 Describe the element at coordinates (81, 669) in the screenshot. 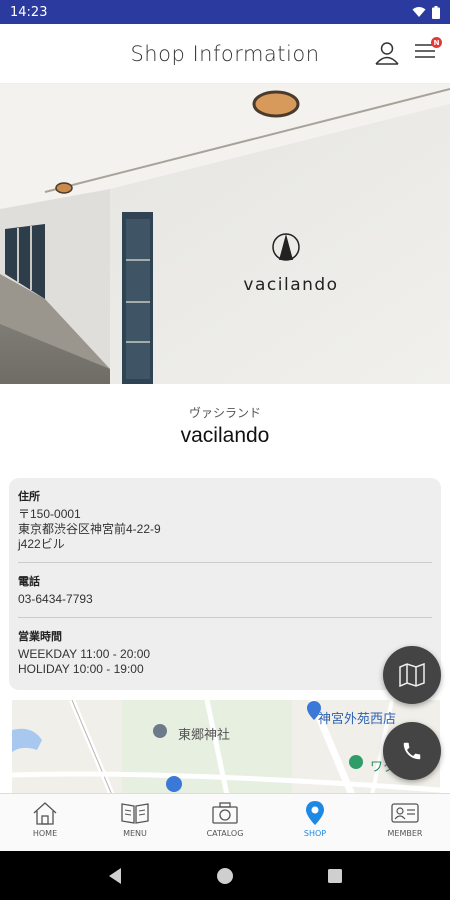

I see `hours-holiday: HOLIDAY 10:00 - 19:00` at that location.